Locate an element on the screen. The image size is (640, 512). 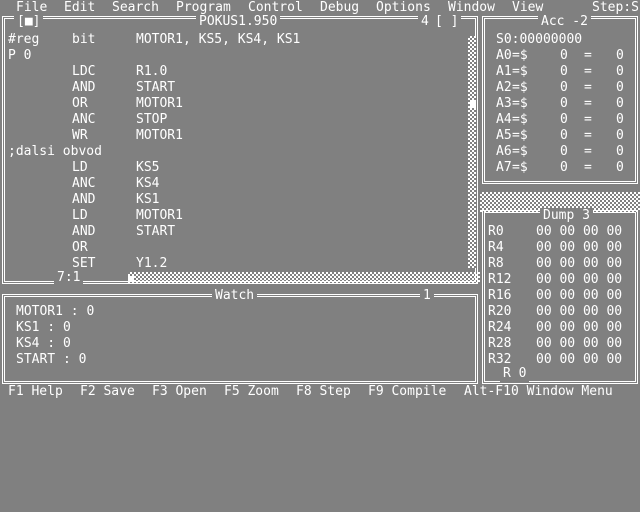
code-arg: STOP is located at coordinates (152, 119).